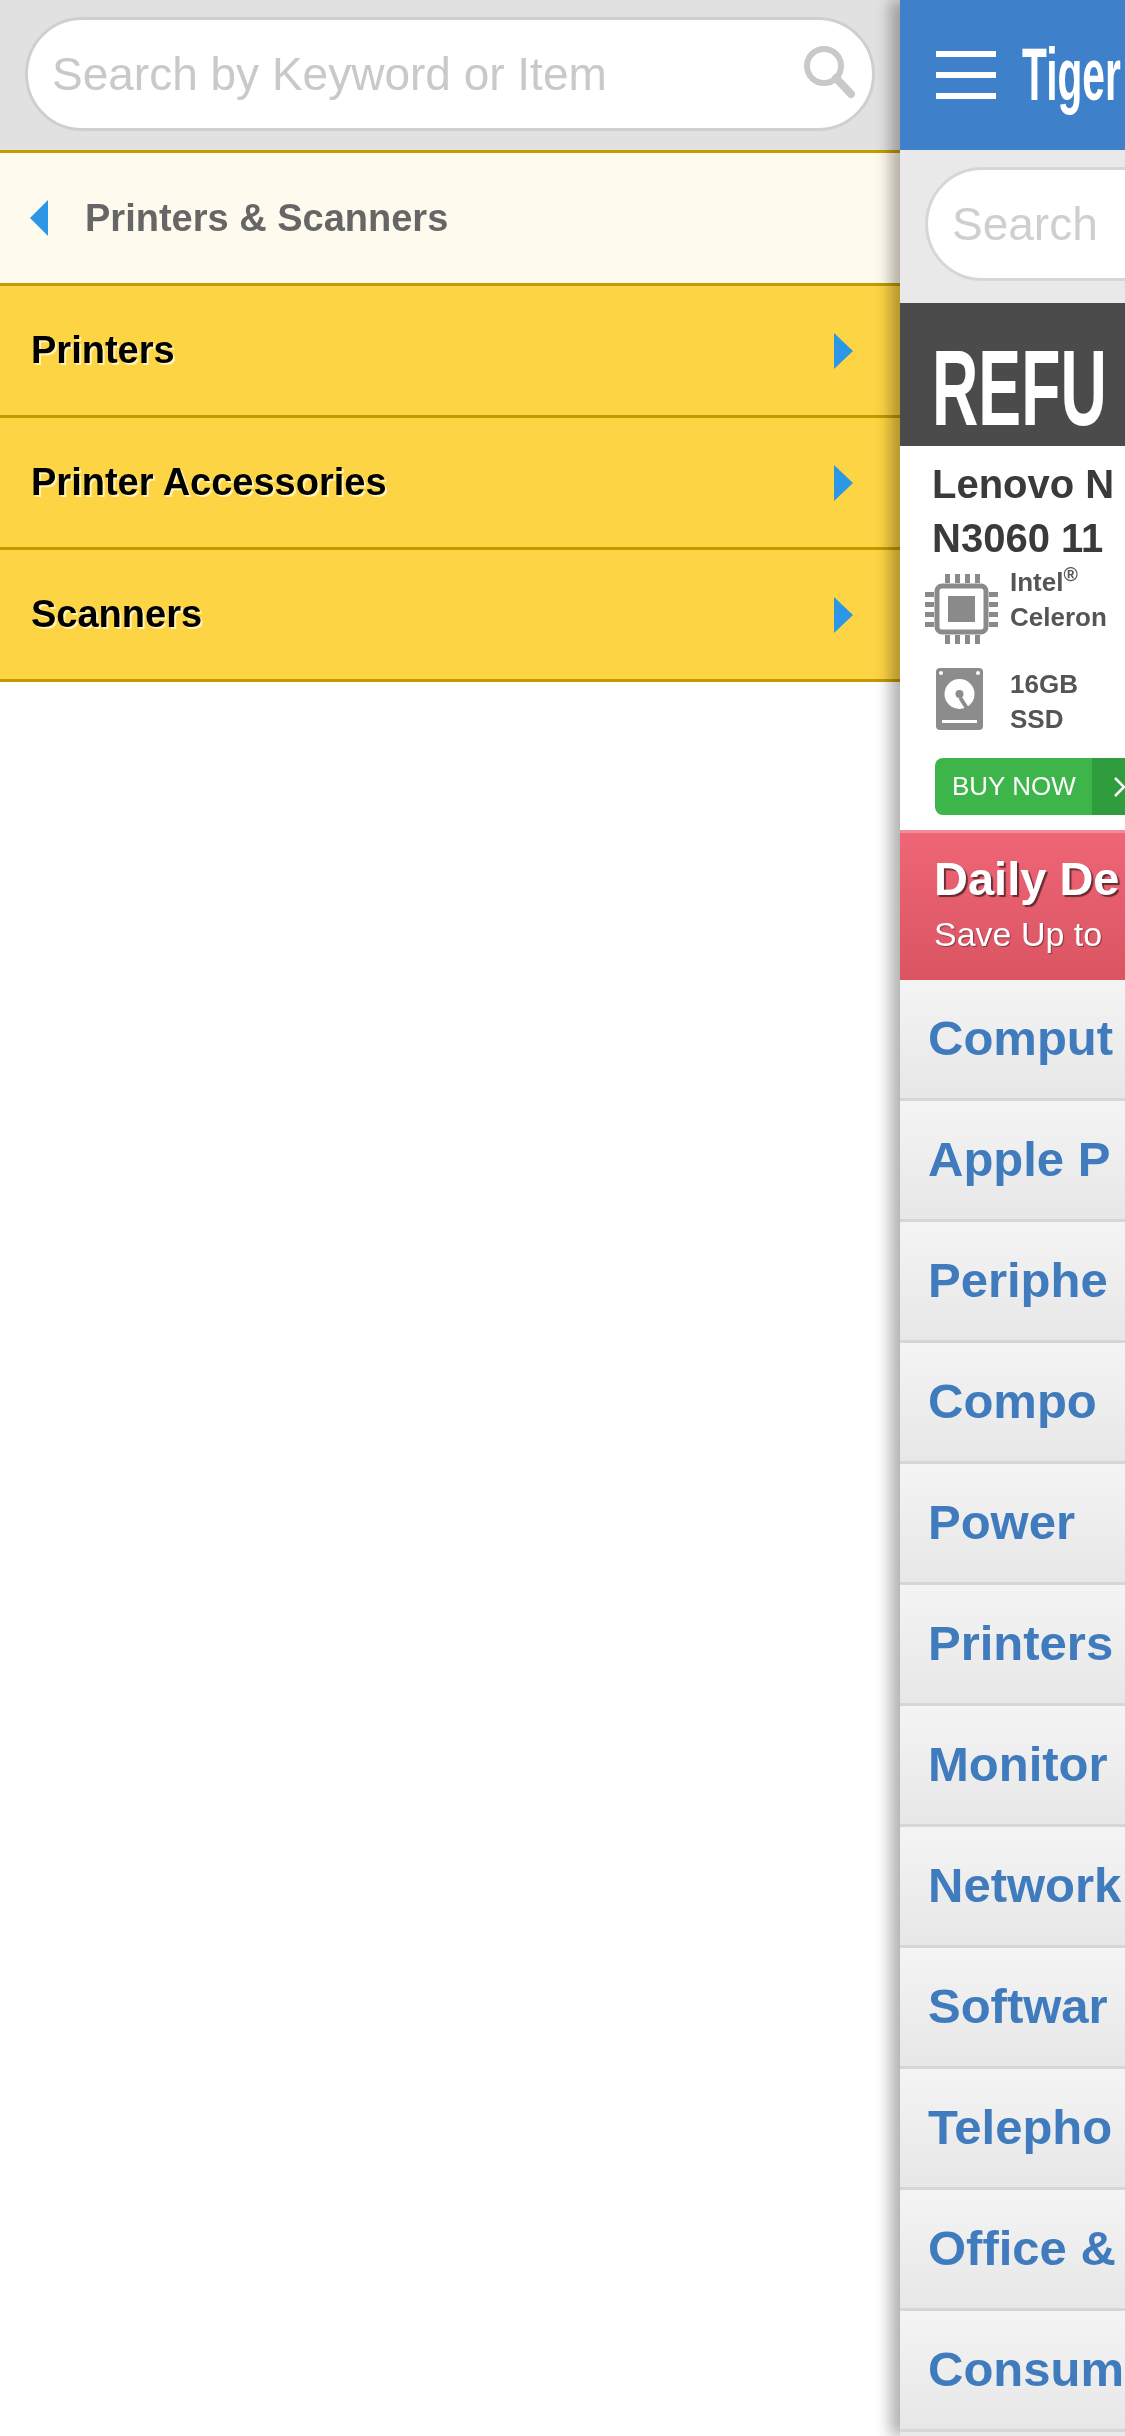  What do you see at coordinates (1012, 1524) in the screenshot?
I see `category-item: Power` at bounding box center [1012, 1524].